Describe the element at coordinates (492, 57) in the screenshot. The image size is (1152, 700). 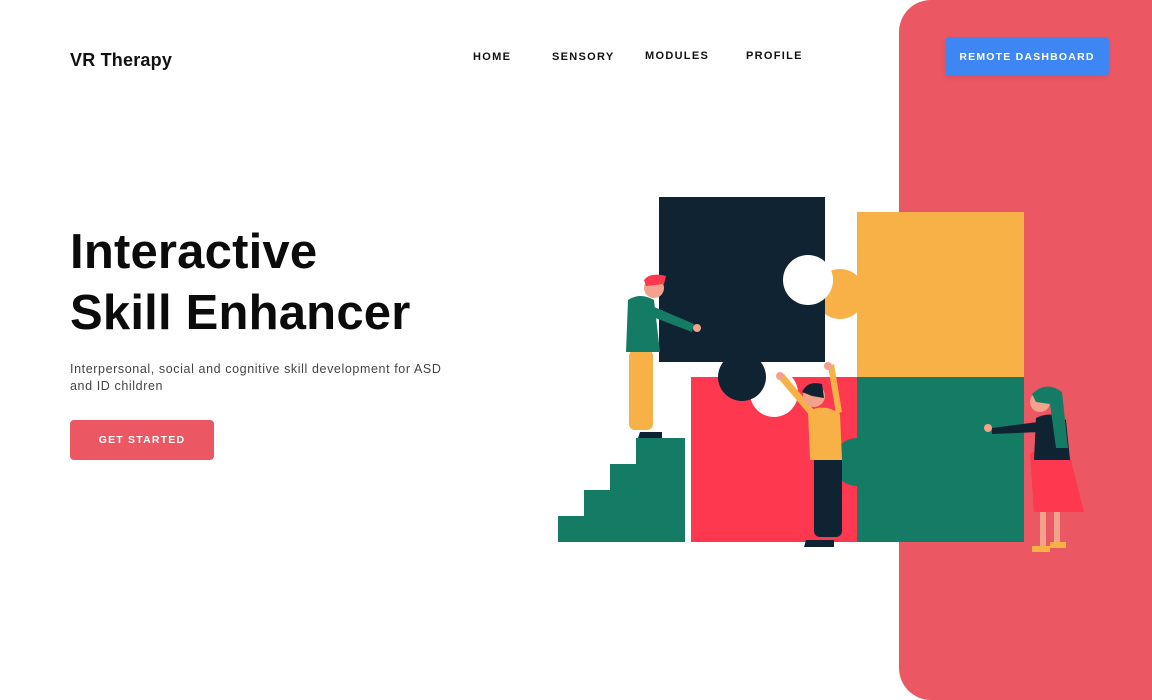
I see `nav-home: HOME` at that location.